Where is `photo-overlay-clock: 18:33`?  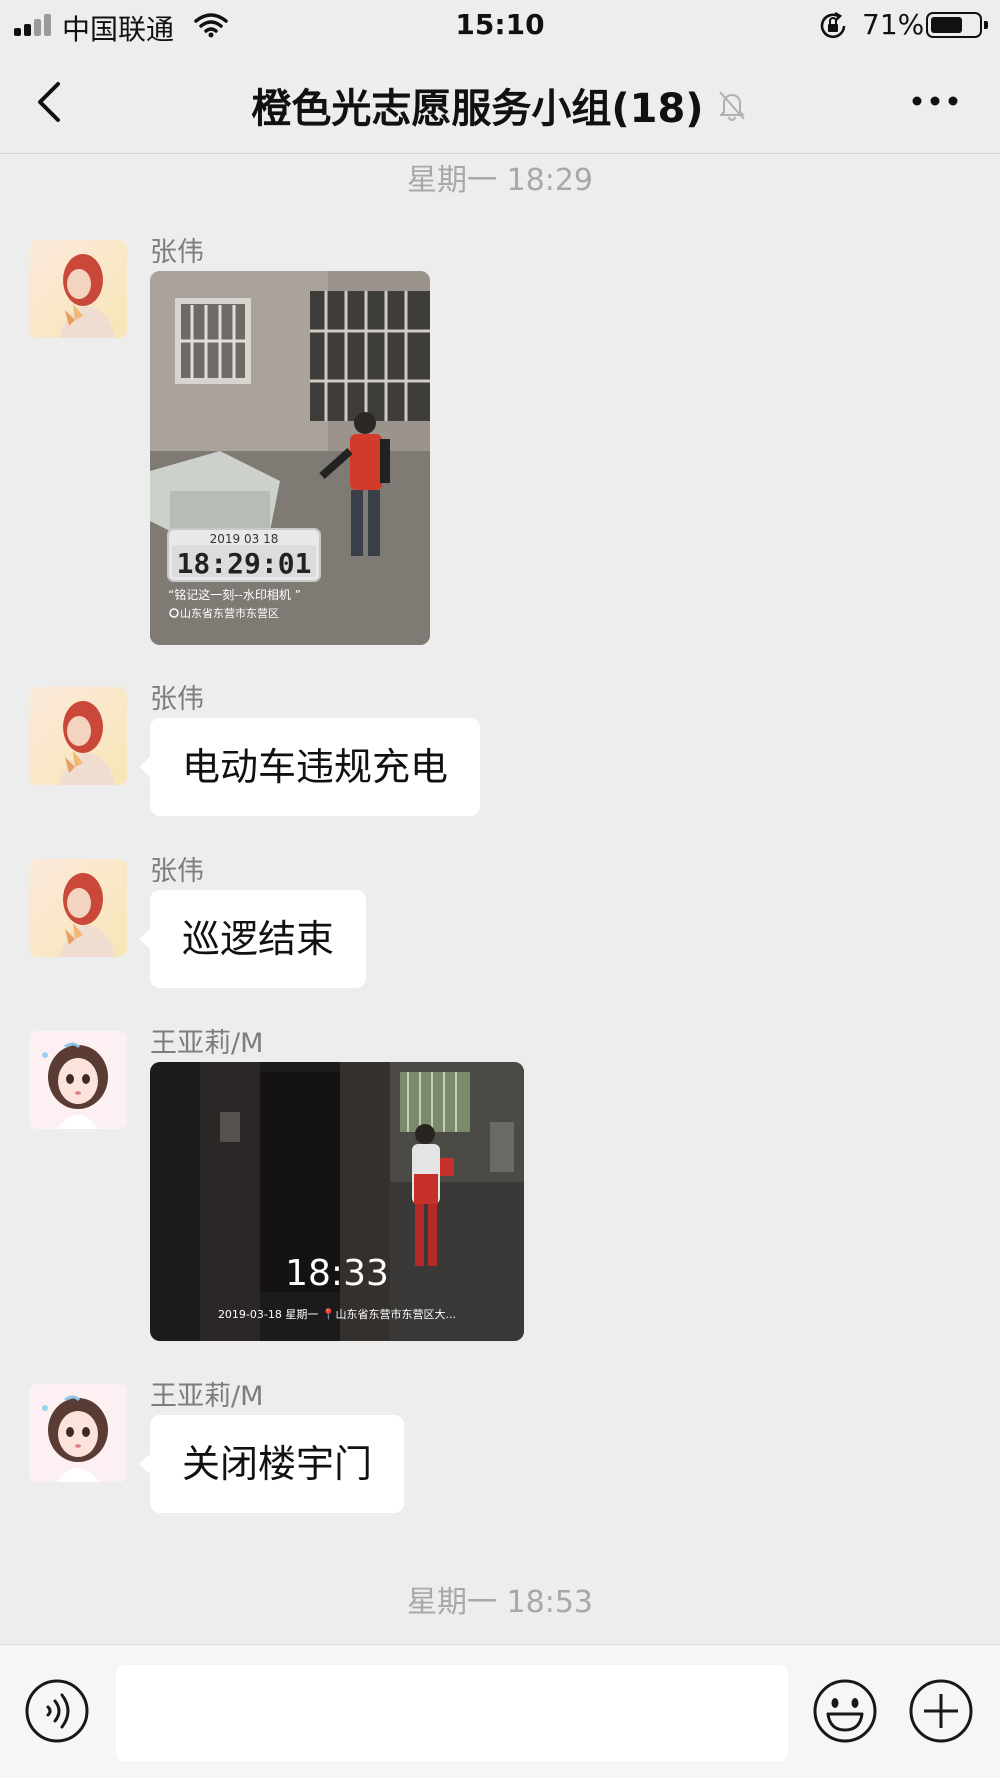
photo-overlay-clock: 18:33 is located at coordinates (337, 1273).